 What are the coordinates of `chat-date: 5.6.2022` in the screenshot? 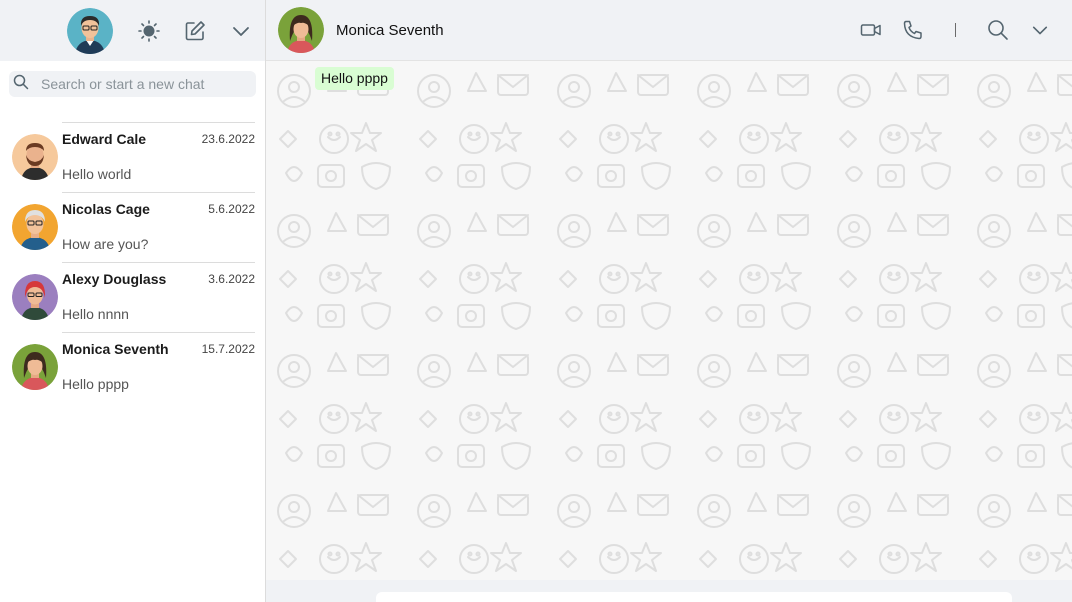 It's located at (231, 209).